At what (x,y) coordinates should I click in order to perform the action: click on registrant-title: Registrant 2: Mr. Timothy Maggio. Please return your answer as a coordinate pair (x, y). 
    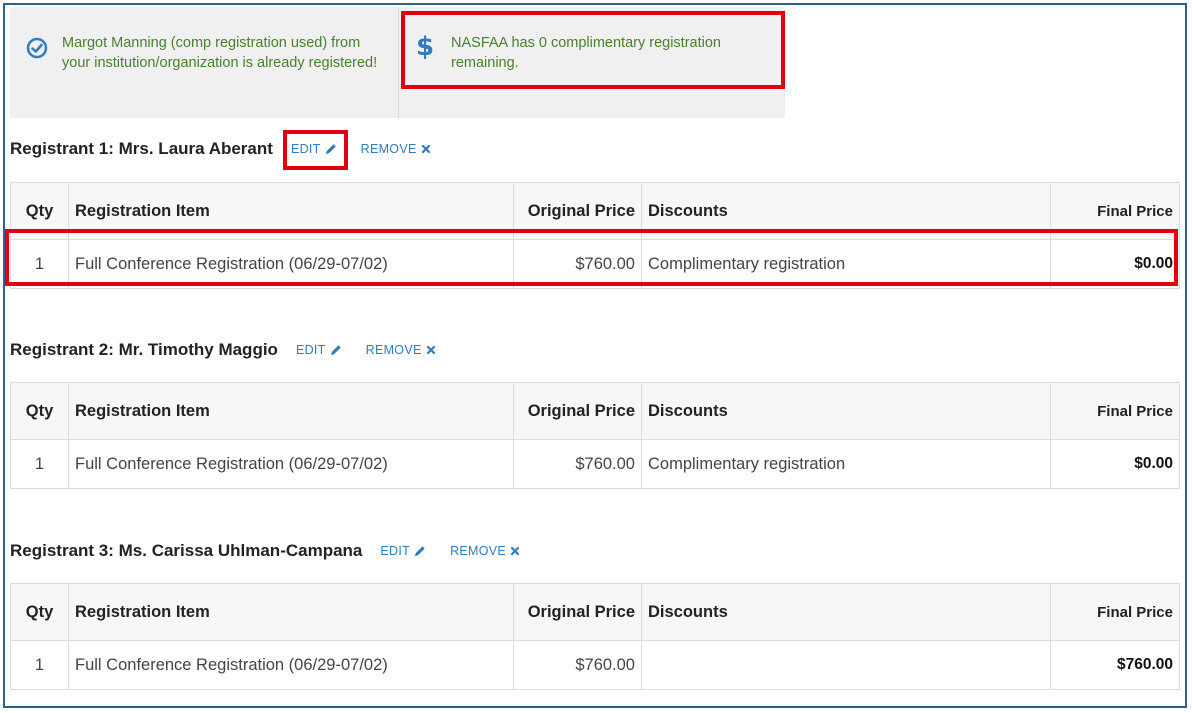
    Looking at the image, I should click on (144, 349).